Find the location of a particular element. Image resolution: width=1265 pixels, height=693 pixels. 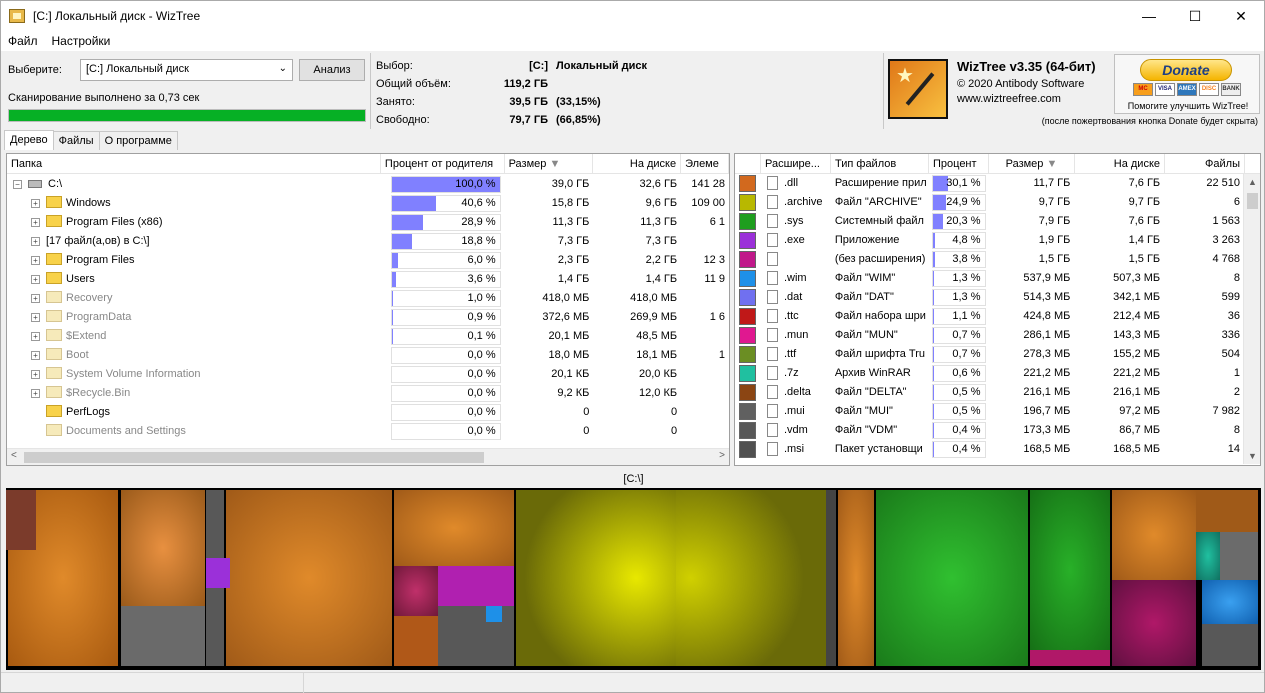

tree-horizontal-scrollbar: < > is located at coordinates (368, 456).